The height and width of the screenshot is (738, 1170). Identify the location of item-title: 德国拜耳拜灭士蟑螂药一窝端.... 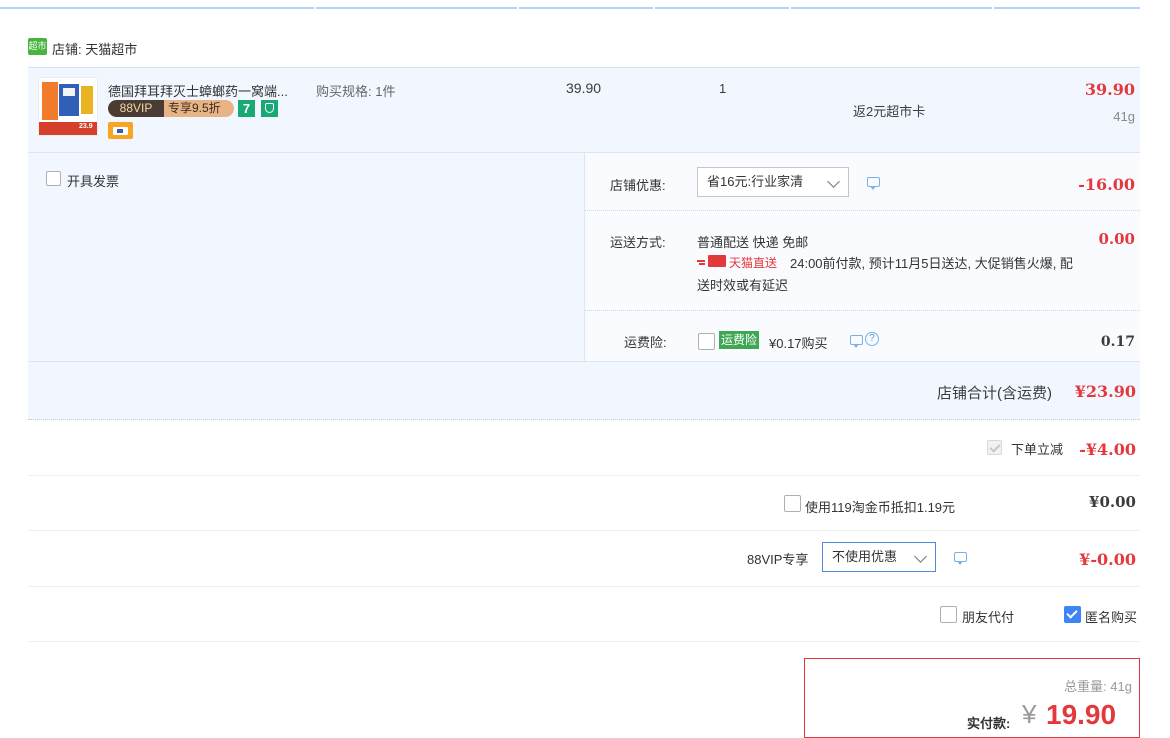
(198, 90).